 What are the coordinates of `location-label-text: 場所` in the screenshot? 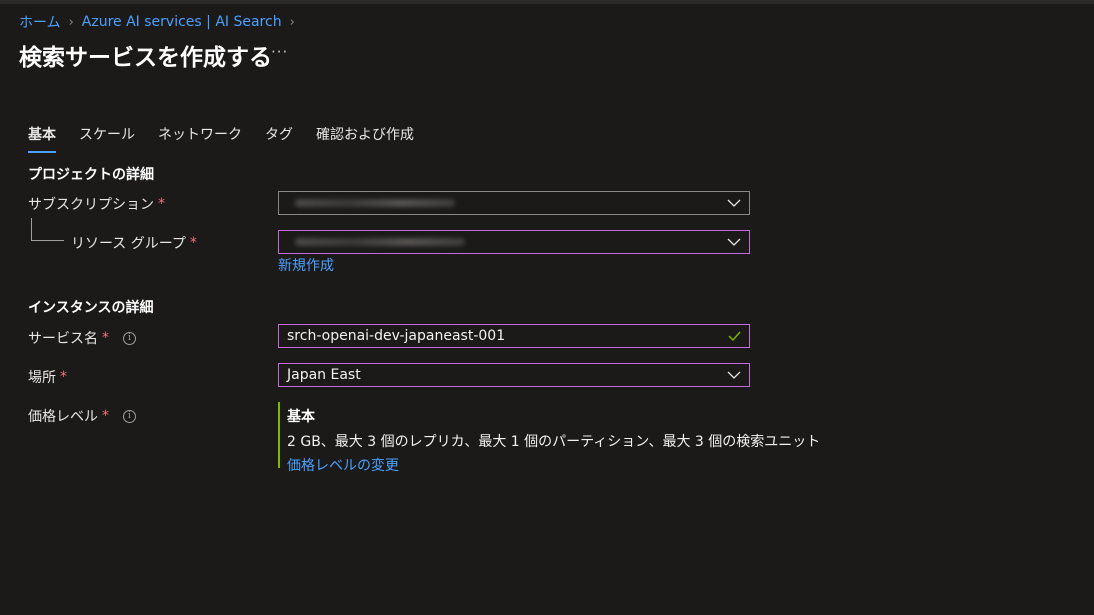 It's located at (42, 378).